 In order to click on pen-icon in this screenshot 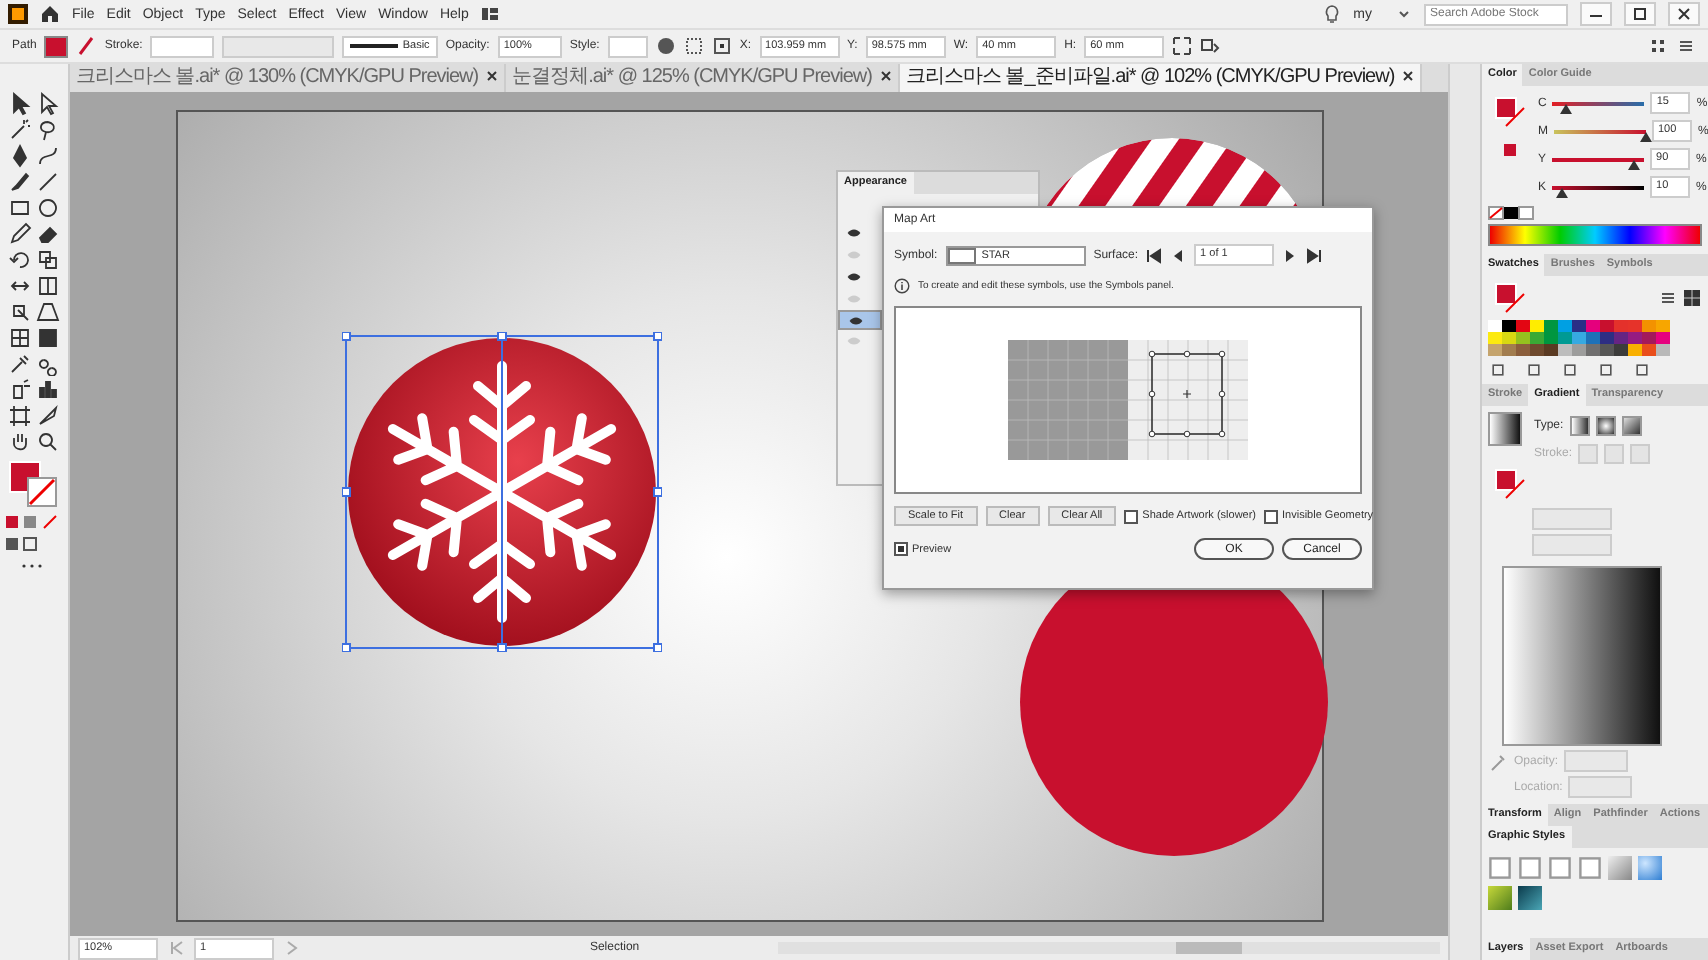, I will do `click(19, 156)`.